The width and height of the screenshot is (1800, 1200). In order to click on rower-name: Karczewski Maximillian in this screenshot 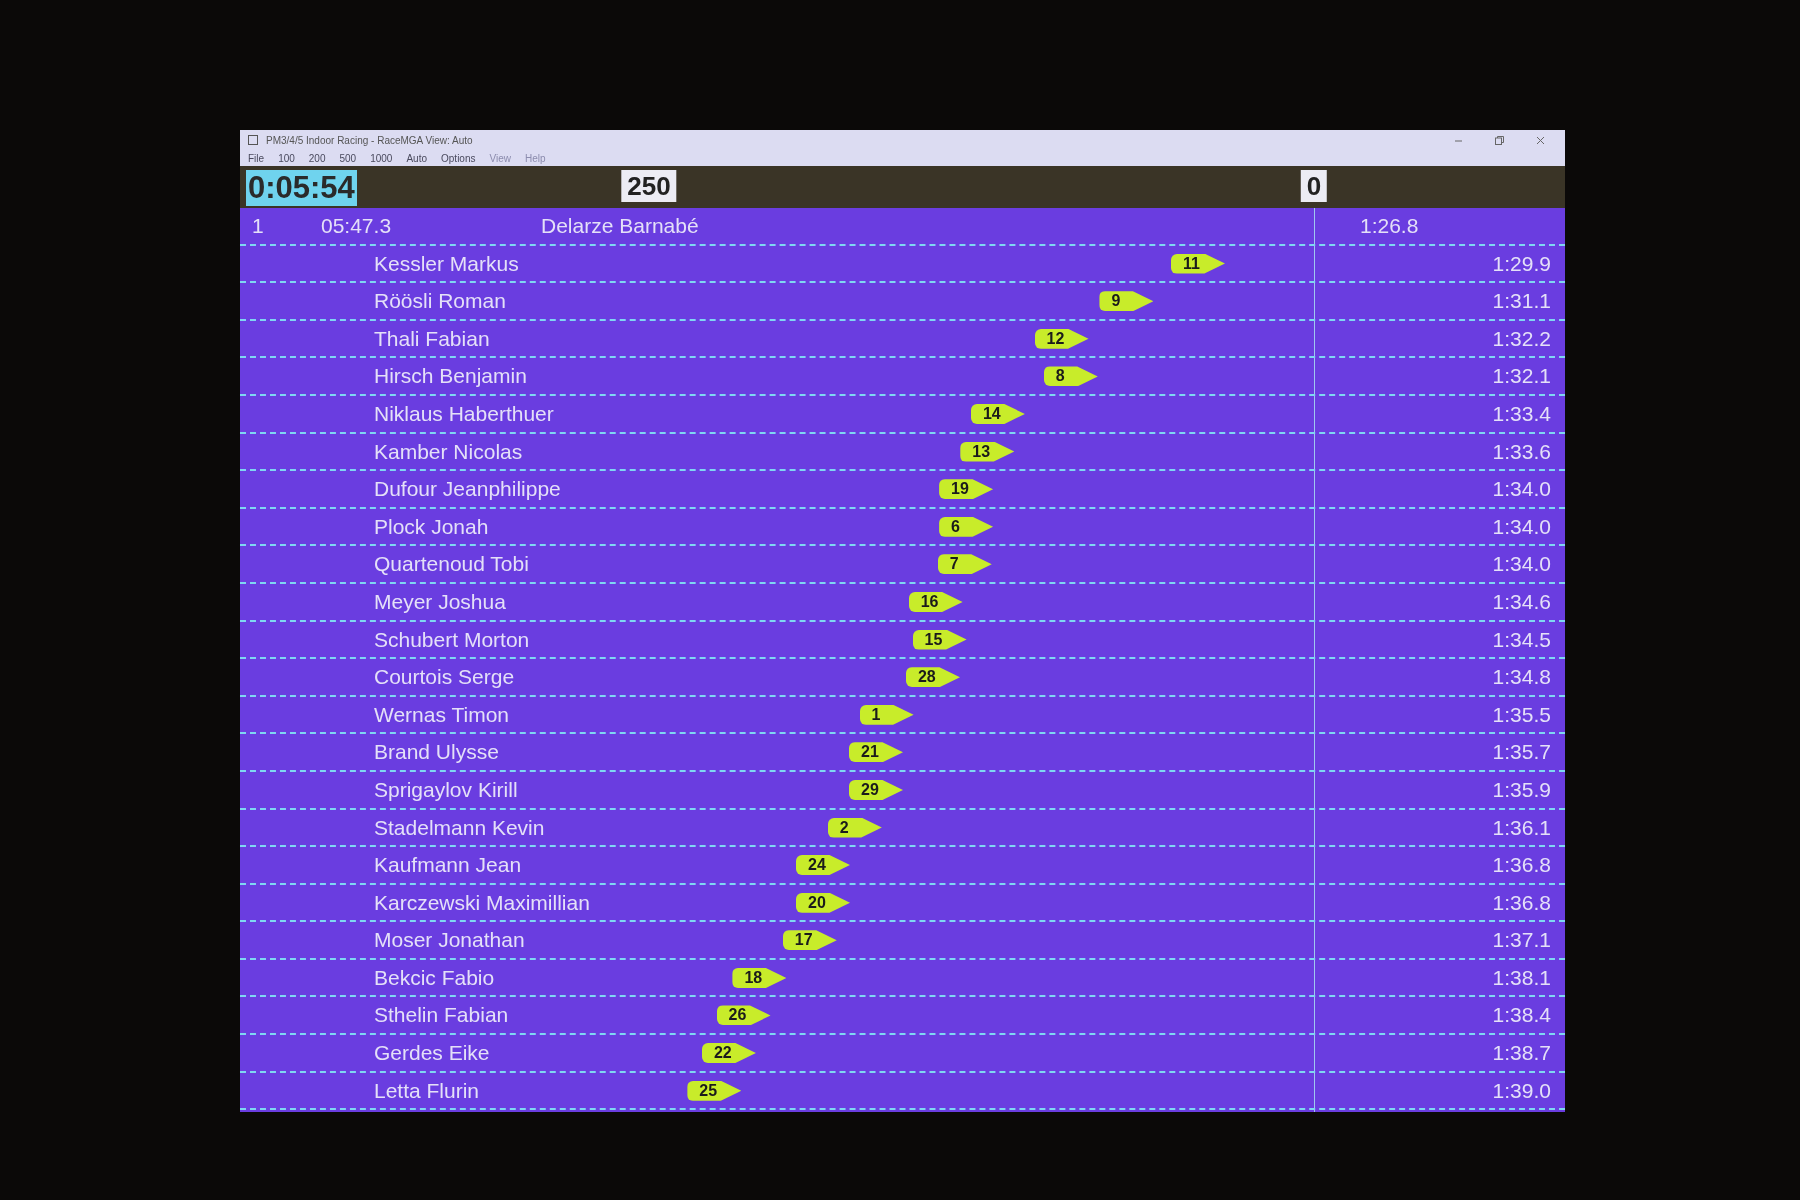, I will do `click(482, 902)`.